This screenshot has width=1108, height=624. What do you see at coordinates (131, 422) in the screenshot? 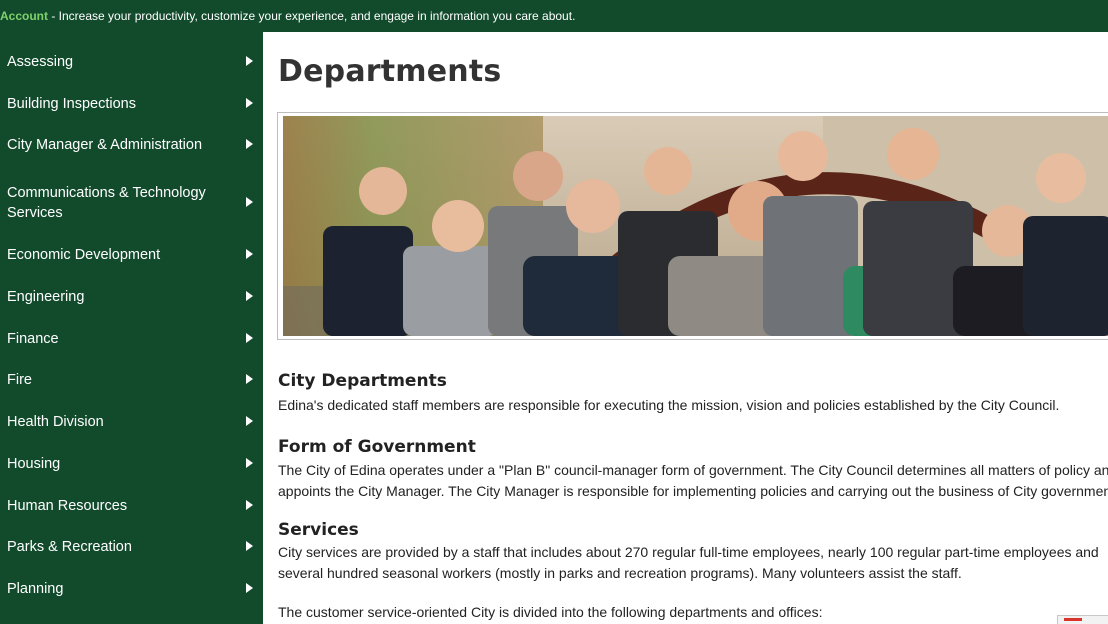
I see `sidebar-item-health-division: Health Division` at bounding box center [131, 422].